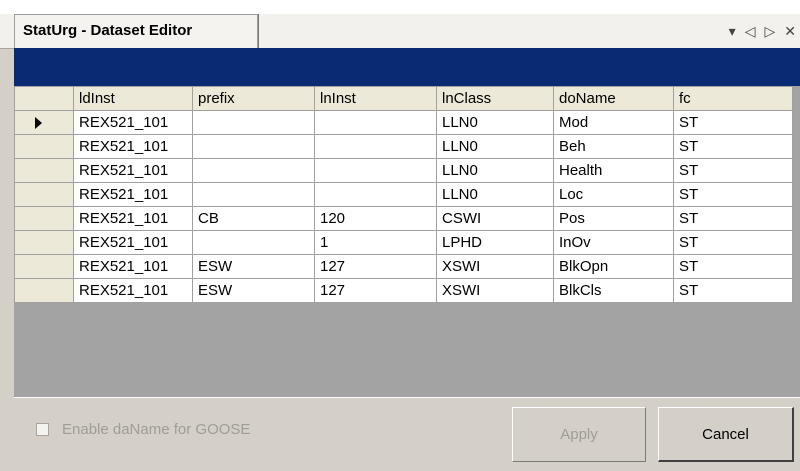 The image size is (800, 471). What do you see at coordinates (613, 218) in the screenshot?
I see `cell-doname: Pos` at bounding box center [613, 218].